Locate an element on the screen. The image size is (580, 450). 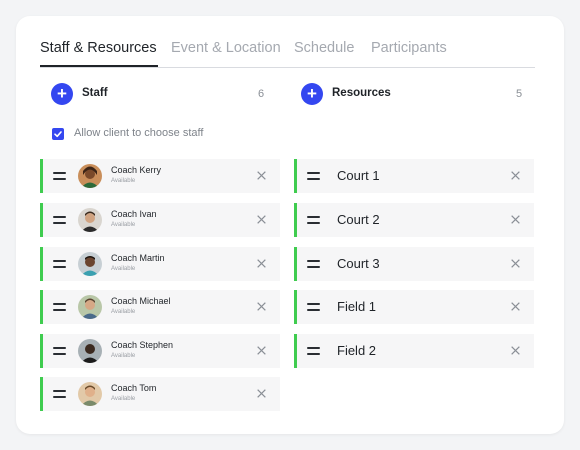
add-staff-button: + is located at coordinates (62, 94).